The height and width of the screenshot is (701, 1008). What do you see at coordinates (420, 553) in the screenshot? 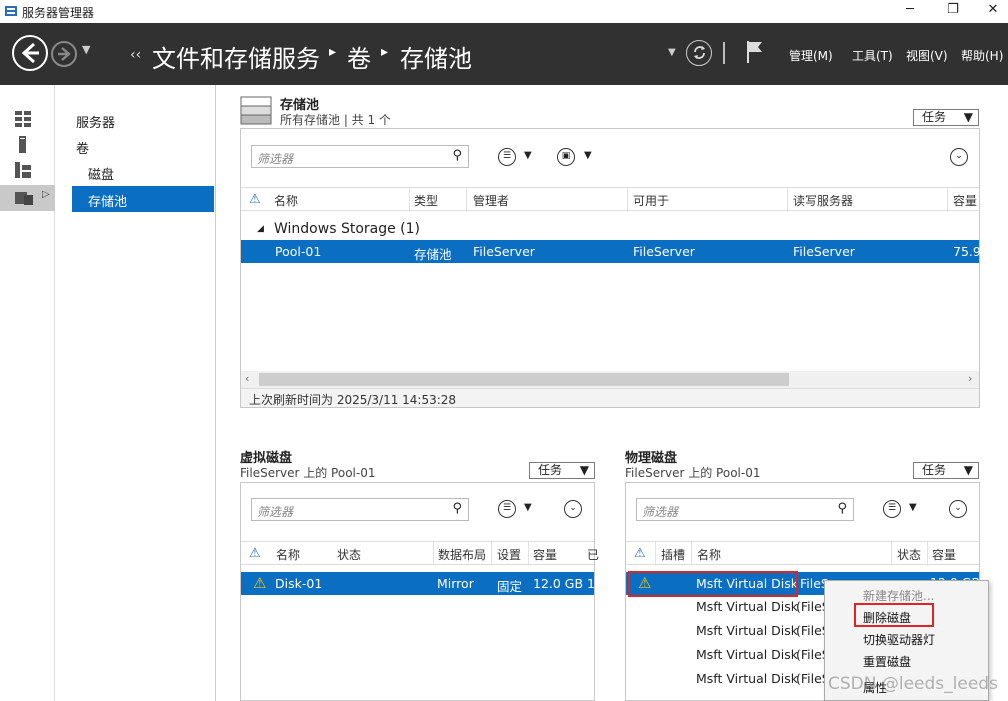
I see `vdisk-header-row: ⚠ 名称 状态 数据布局 设置 容量 已` at bounding box center [420, 553].